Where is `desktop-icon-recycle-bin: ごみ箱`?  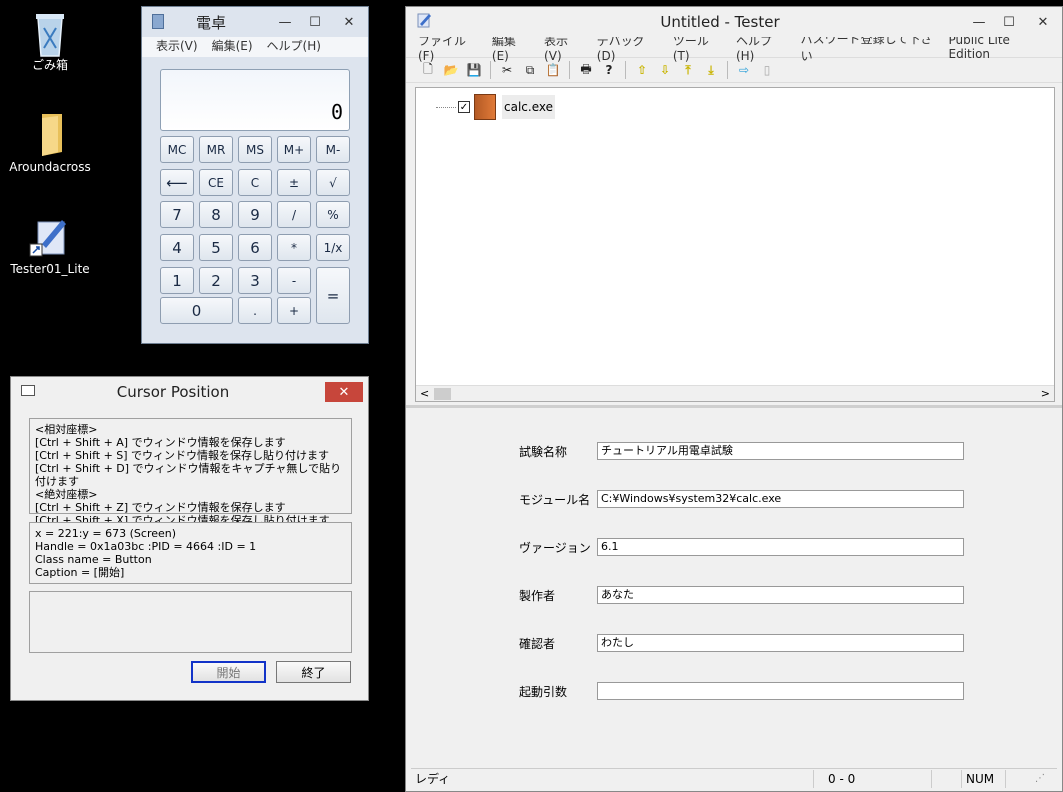 desktop-icon-recycle-bin: ごみ箱 is located at coordinates (50, 40).